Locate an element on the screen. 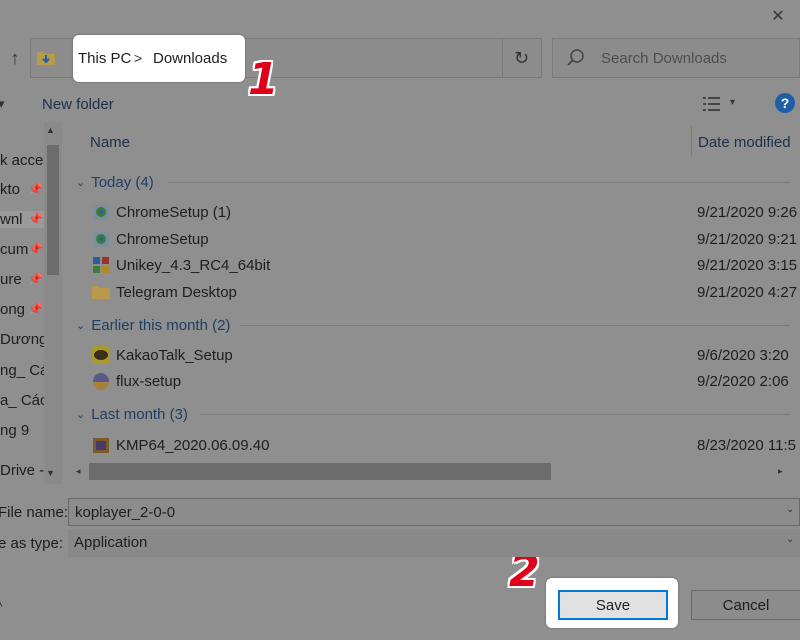 This screenshot has height=640, width=800. file-date: 9/21/2020 4:27 is located at coordinates (747, 292).